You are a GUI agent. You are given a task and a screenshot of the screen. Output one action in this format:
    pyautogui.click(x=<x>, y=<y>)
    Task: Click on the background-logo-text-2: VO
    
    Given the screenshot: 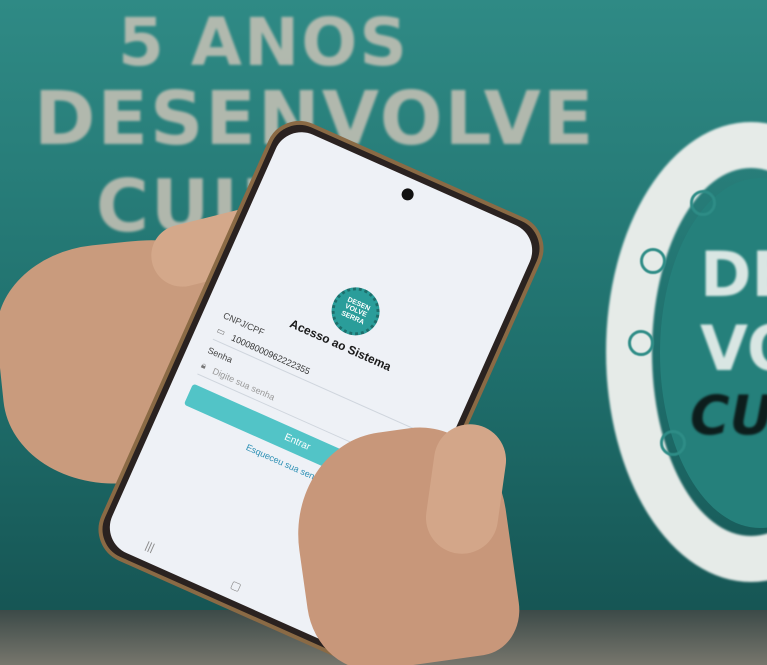 What is the action you would take?
    pyautogui.click(x=733, y=348)
    